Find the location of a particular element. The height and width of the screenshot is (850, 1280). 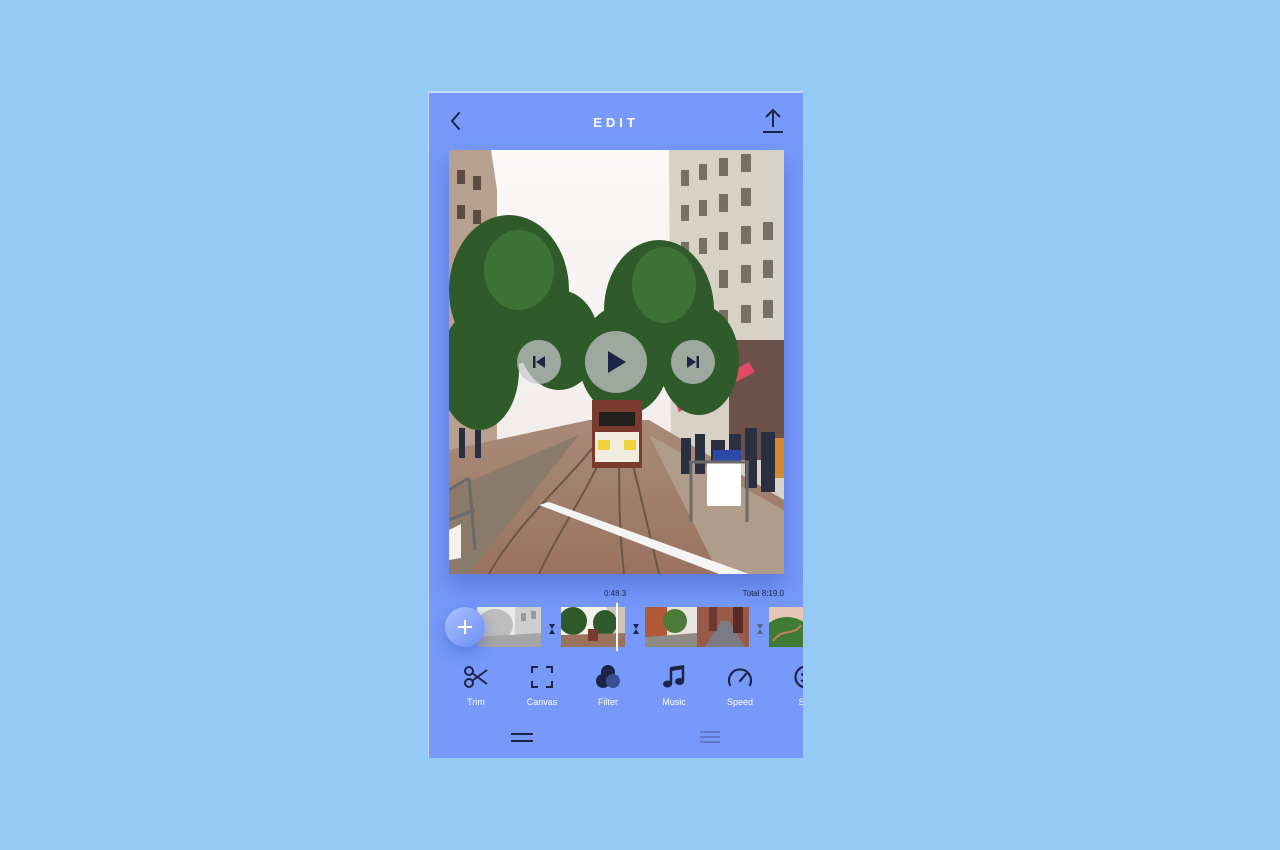

two-lines-icon is located at coordinates (522, 737).